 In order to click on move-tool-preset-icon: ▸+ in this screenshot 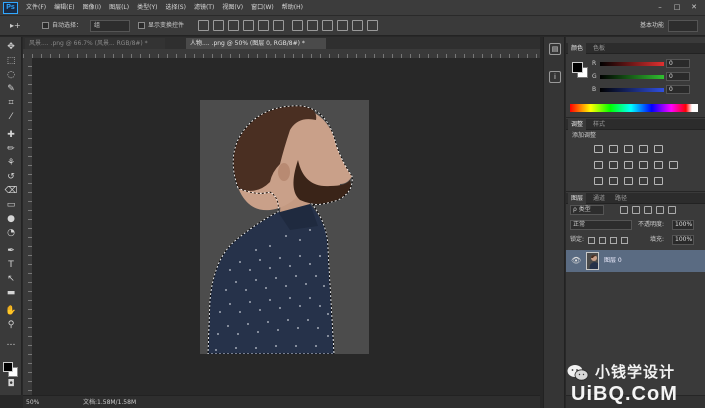, I will do `click(22, 26)`.